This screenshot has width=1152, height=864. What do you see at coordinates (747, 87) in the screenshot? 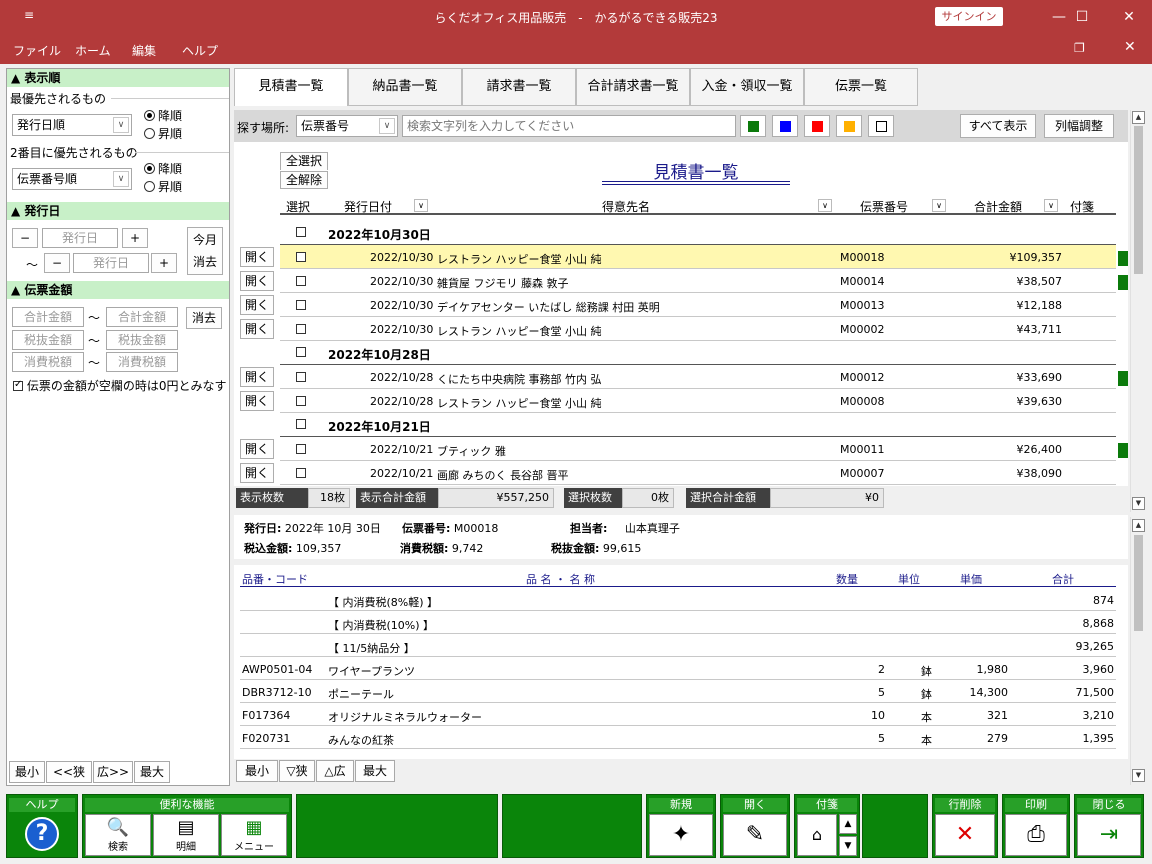
I see `tab-payments: 入金・領収一覧` at bounding box center [747, 87].